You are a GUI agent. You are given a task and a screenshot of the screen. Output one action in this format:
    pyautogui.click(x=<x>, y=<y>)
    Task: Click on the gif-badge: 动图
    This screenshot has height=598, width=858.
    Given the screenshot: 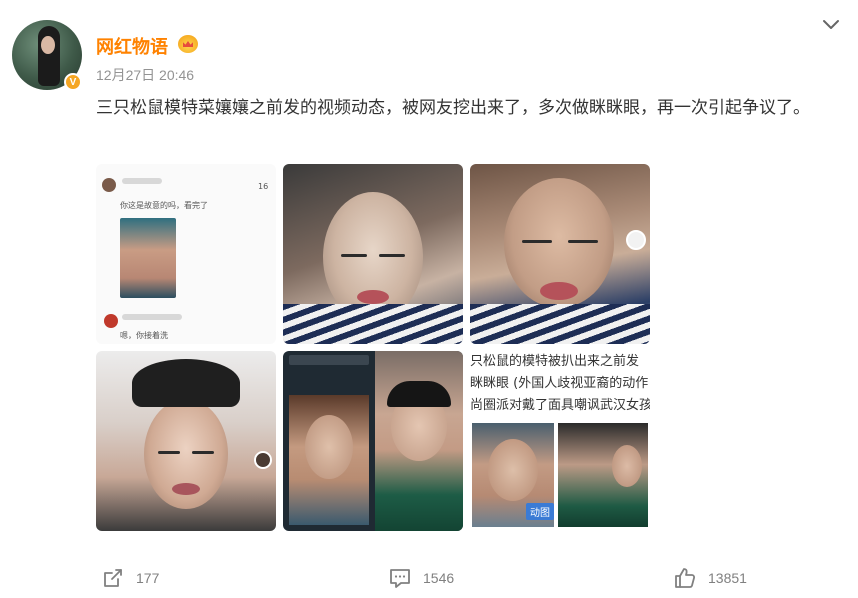 What is the action you would take?
    pyautogui.click(x=540, y=511)
    